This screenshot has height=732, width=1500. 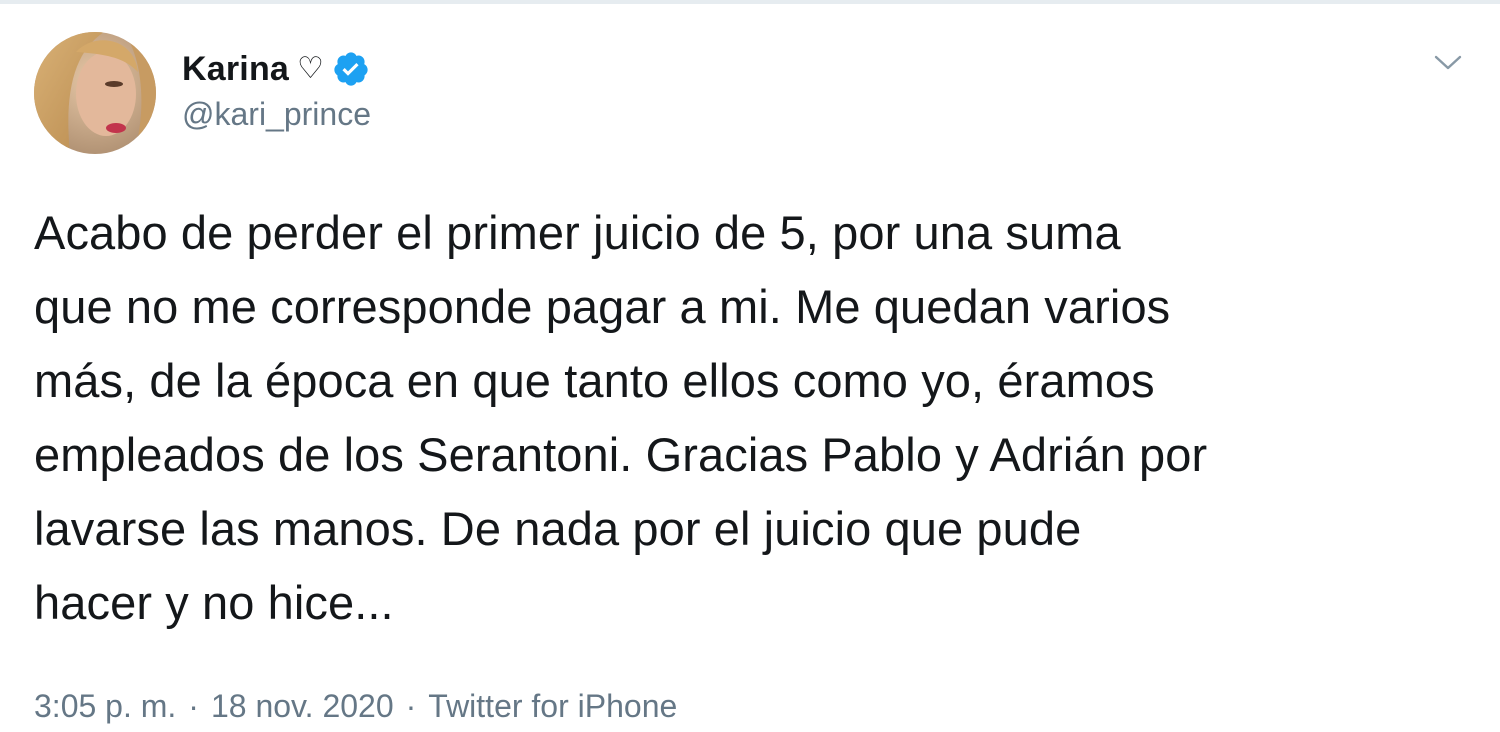 I want to click on name-row: Karina ♡, so click(x=276, y=69).